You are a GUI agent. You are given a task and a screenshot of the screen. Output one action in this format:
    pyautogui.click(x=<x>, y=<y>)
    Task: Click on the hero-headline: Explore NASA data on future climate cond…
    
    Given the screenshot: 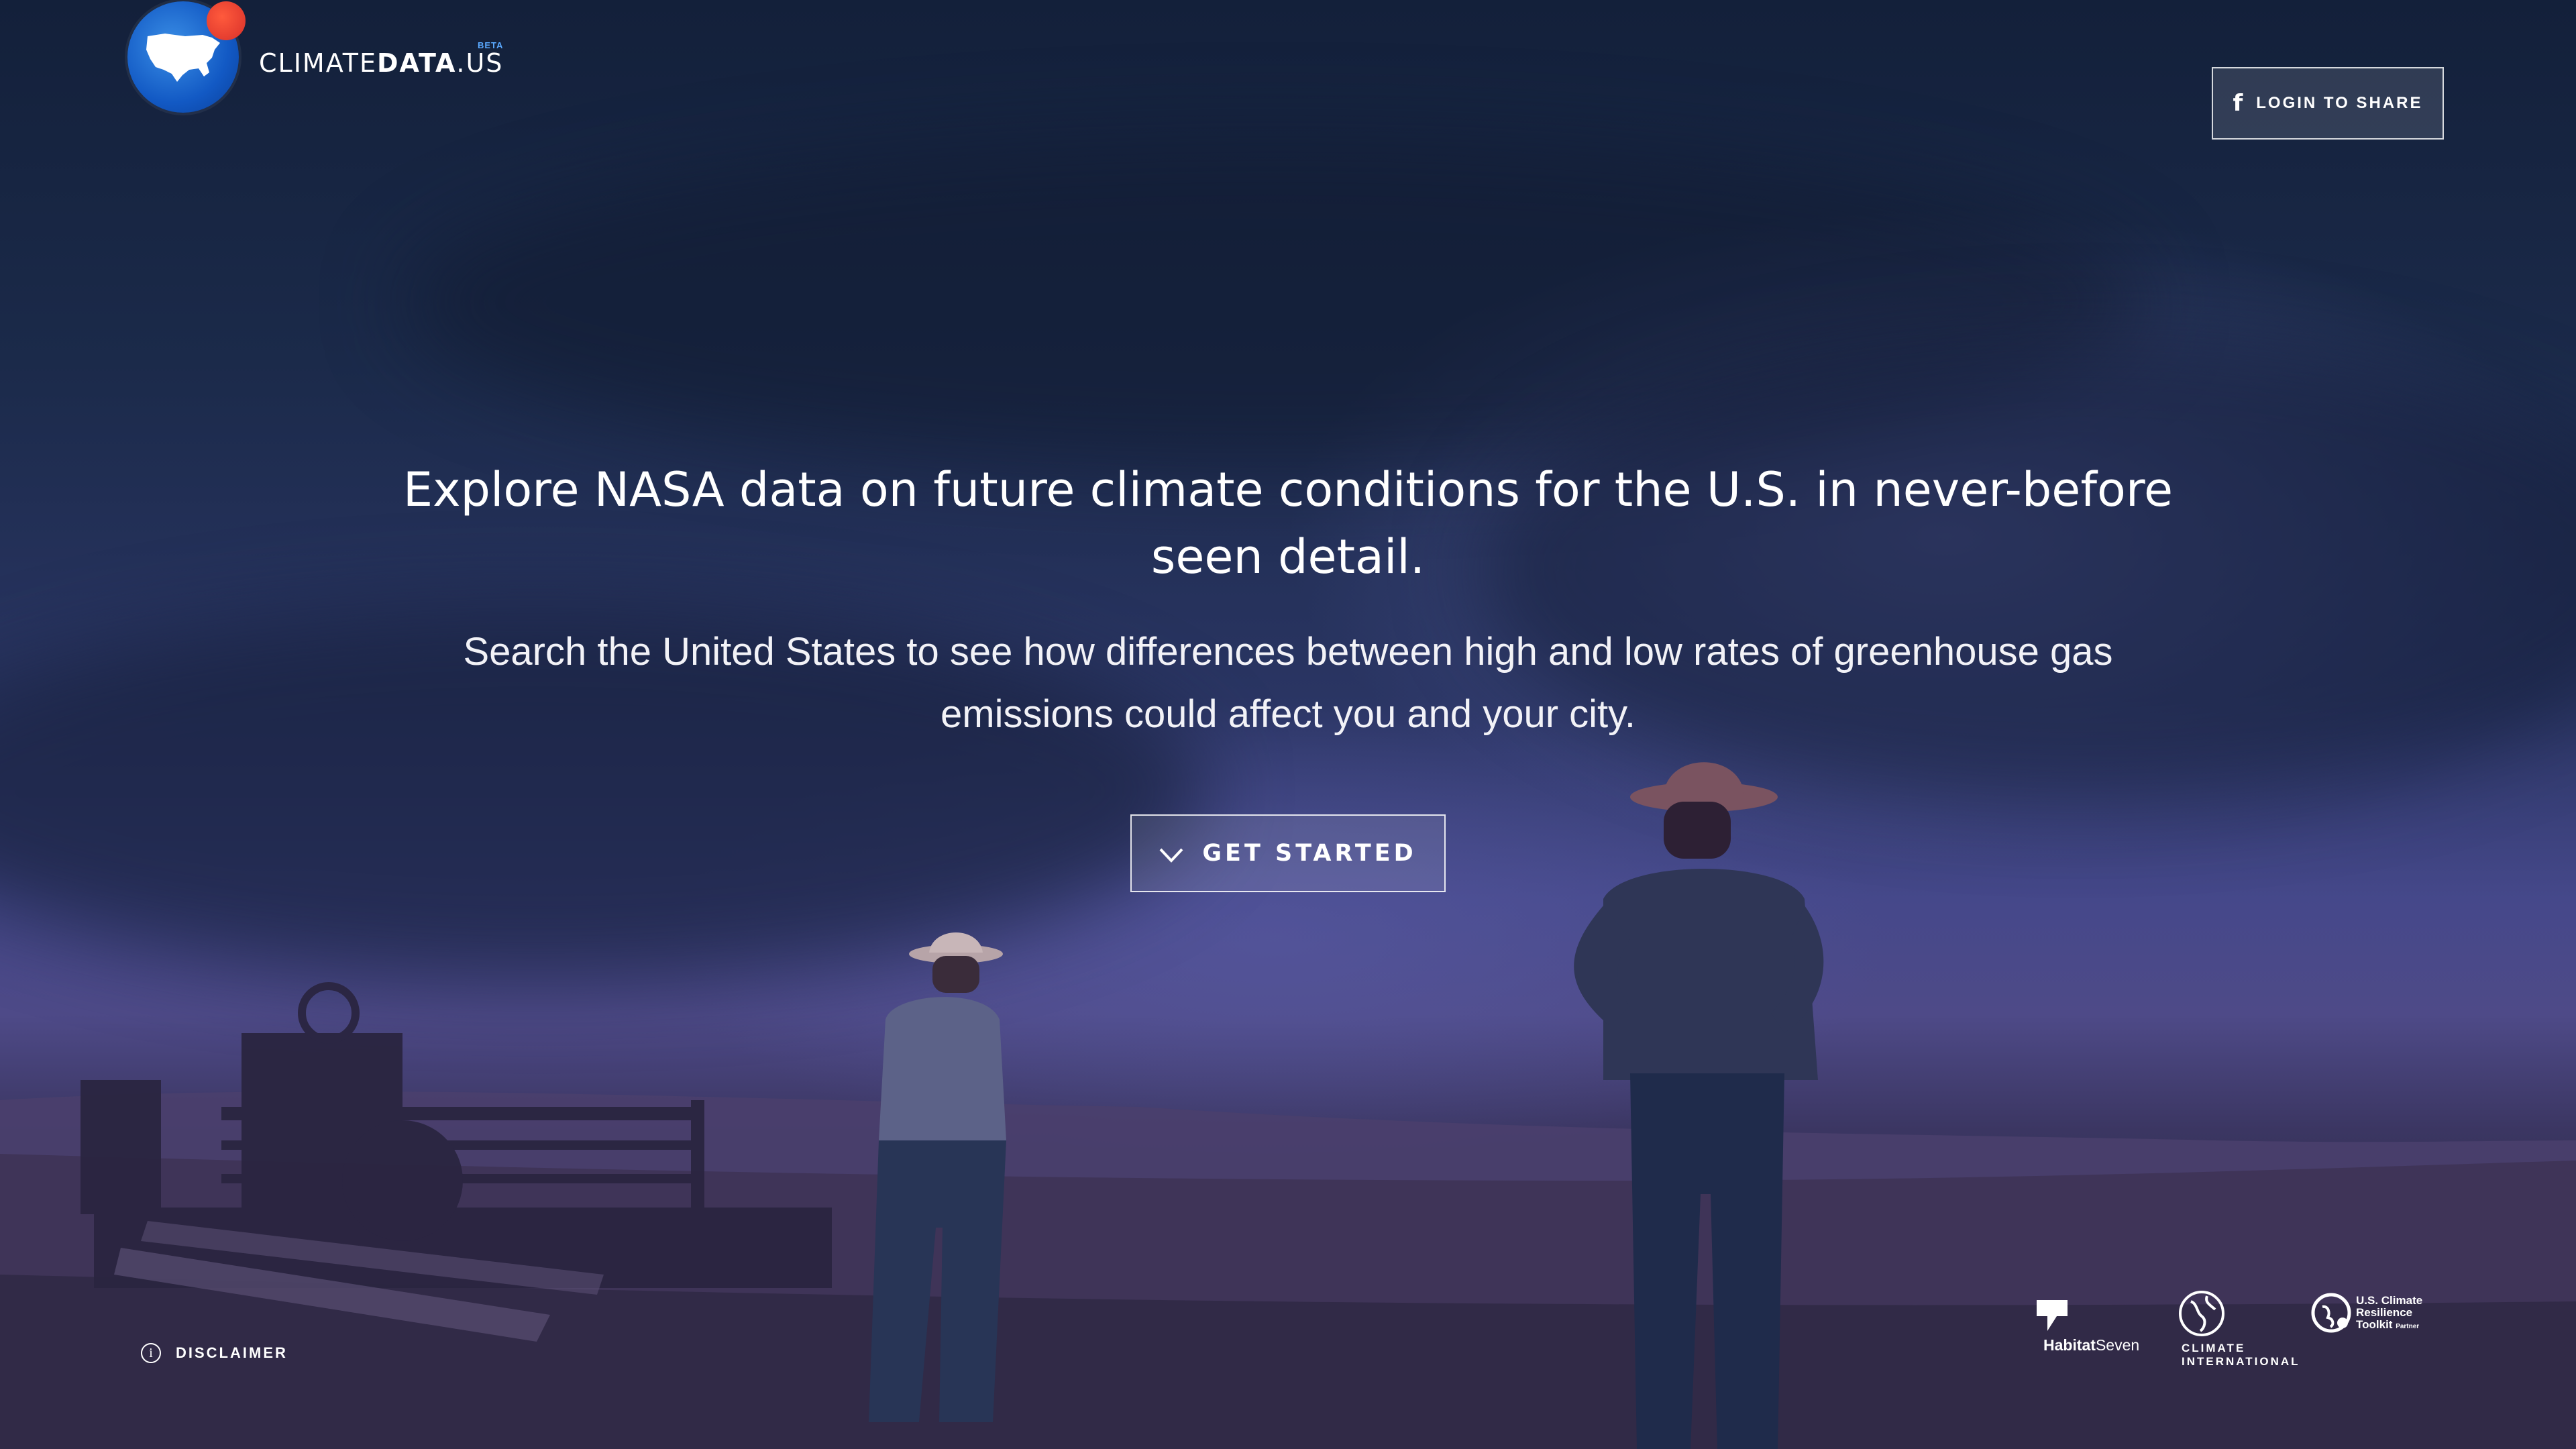 What is the action you would take?
    pyautogui.click(x=1288, y=523)
    